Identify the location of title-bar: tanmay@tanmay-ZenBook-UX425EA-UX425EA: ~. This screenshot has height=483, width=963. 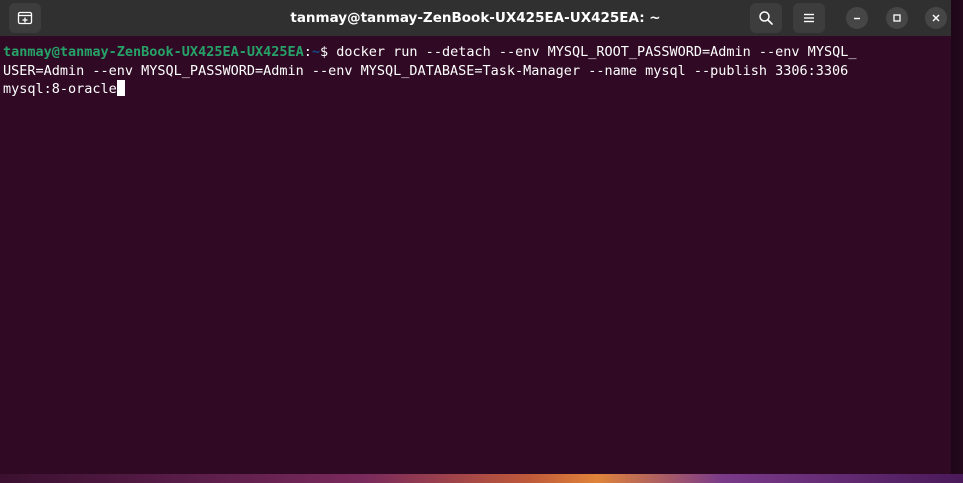
(475, 18).